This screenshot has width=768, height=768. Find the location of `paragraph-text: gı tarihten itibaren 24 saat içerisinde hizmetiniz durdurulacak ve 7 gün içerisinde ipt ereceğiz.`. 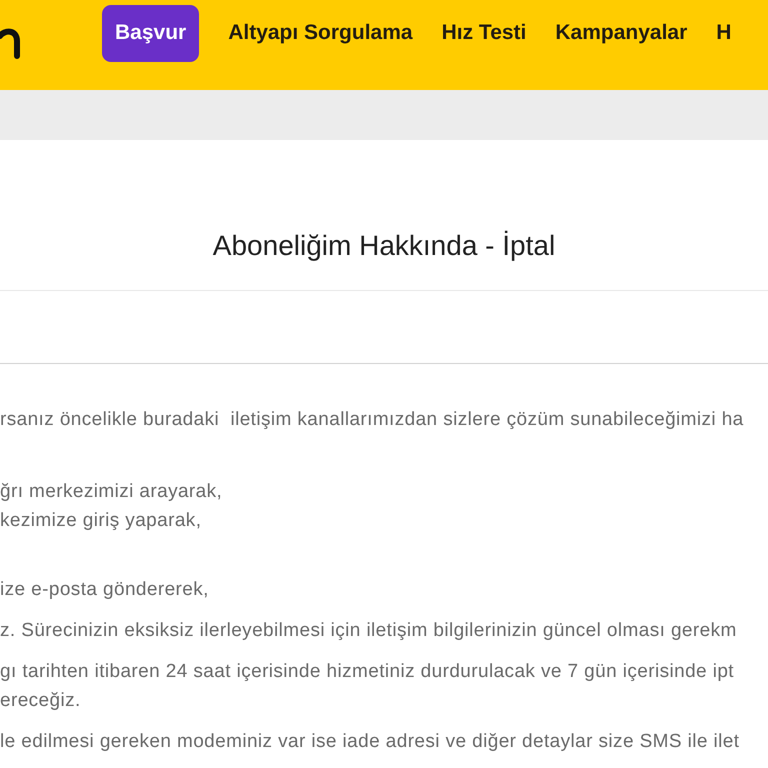

paragraph-text: gı tarihten itibaren 24 saat içerisinde hizmetiniz durdurulacak ve 7 gün içerisinde ipt ereceğiz. is located at coordinates (367, 686).